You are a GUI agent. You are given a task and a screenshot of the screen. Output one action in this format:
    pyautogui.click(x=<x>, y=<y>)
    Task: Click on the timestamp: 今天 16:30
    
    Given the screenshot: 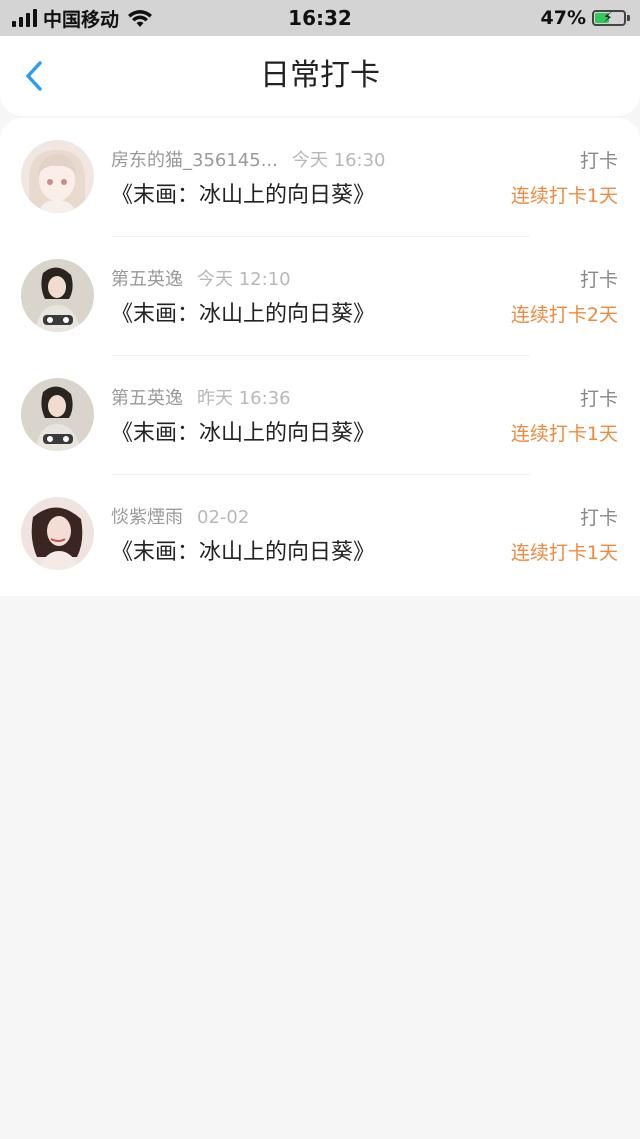 What is the action you would take?
    pyautogui.click(x=338, y=160)
    